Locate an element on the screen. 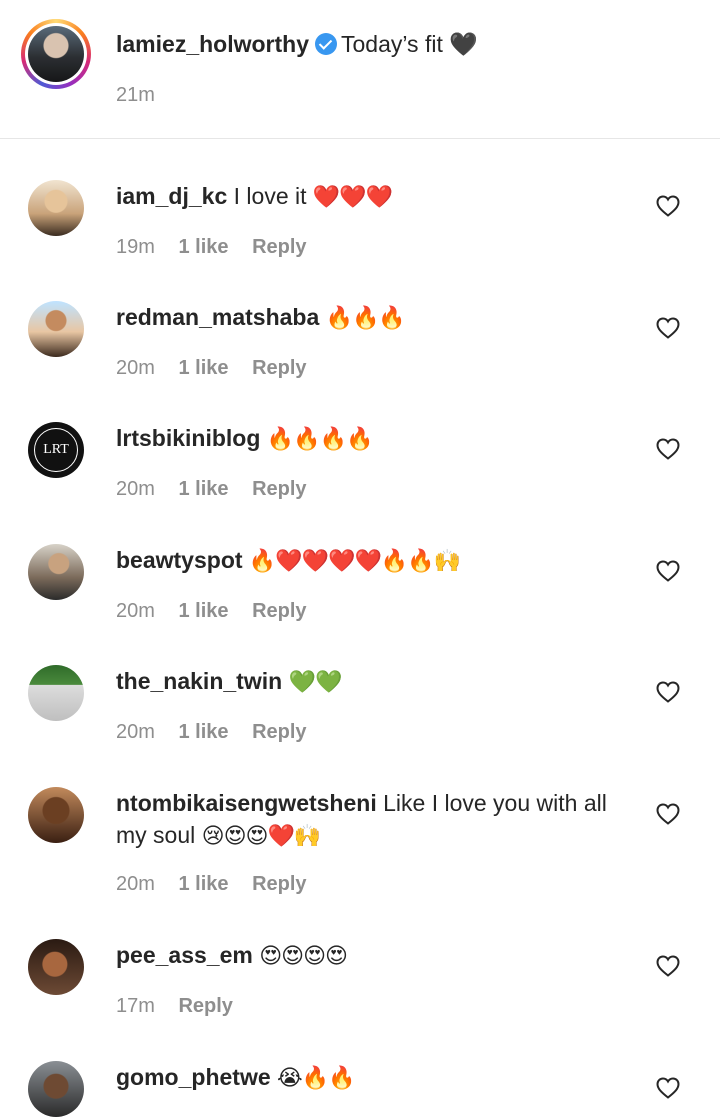  comment-emoji: ❤️❤️❤️ is located at coordinates (352, 197).